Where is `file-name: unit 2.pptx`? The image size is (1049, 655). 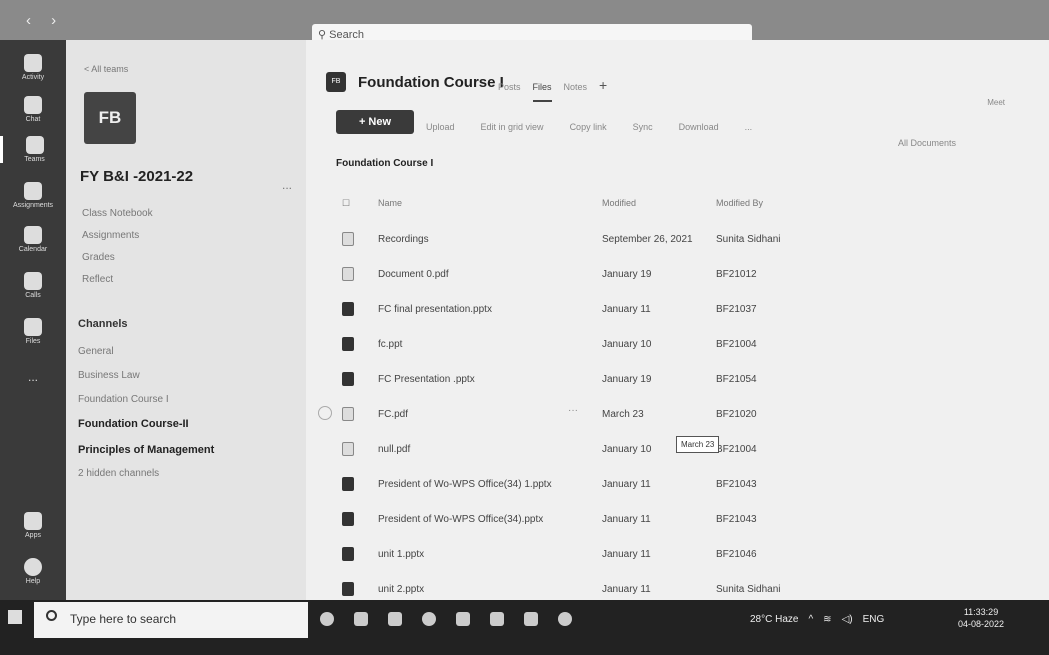 file-name: unit 2.pptx is located at coordinates (401, 589).